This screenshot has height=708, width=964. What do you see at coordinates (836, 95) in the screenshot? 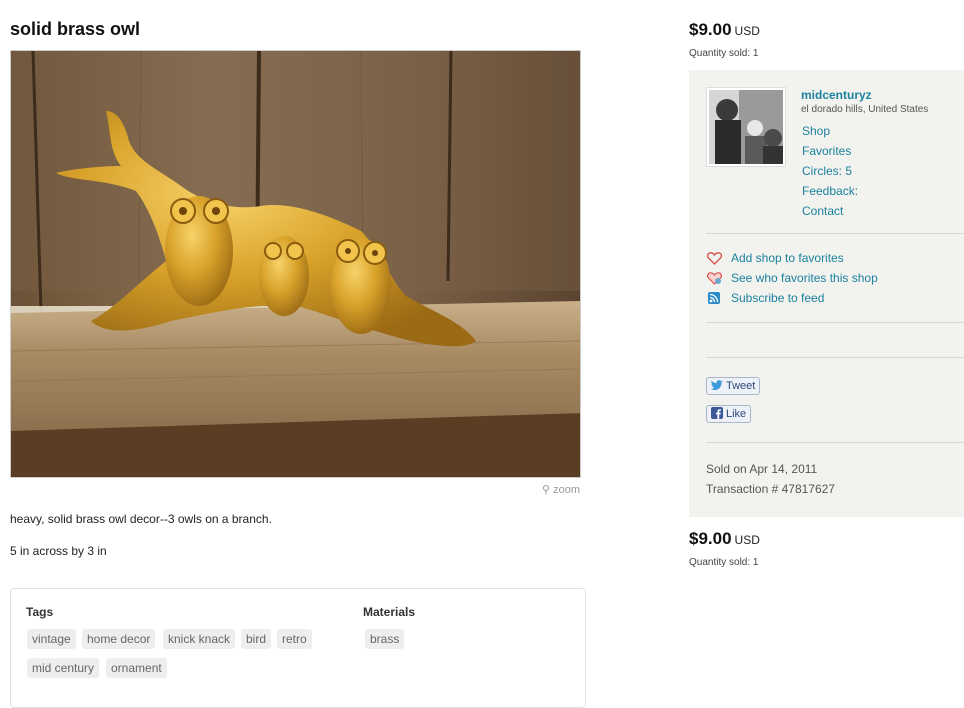
I see `seller-name-link: midcenturyz` at bounding box center [836, 95].